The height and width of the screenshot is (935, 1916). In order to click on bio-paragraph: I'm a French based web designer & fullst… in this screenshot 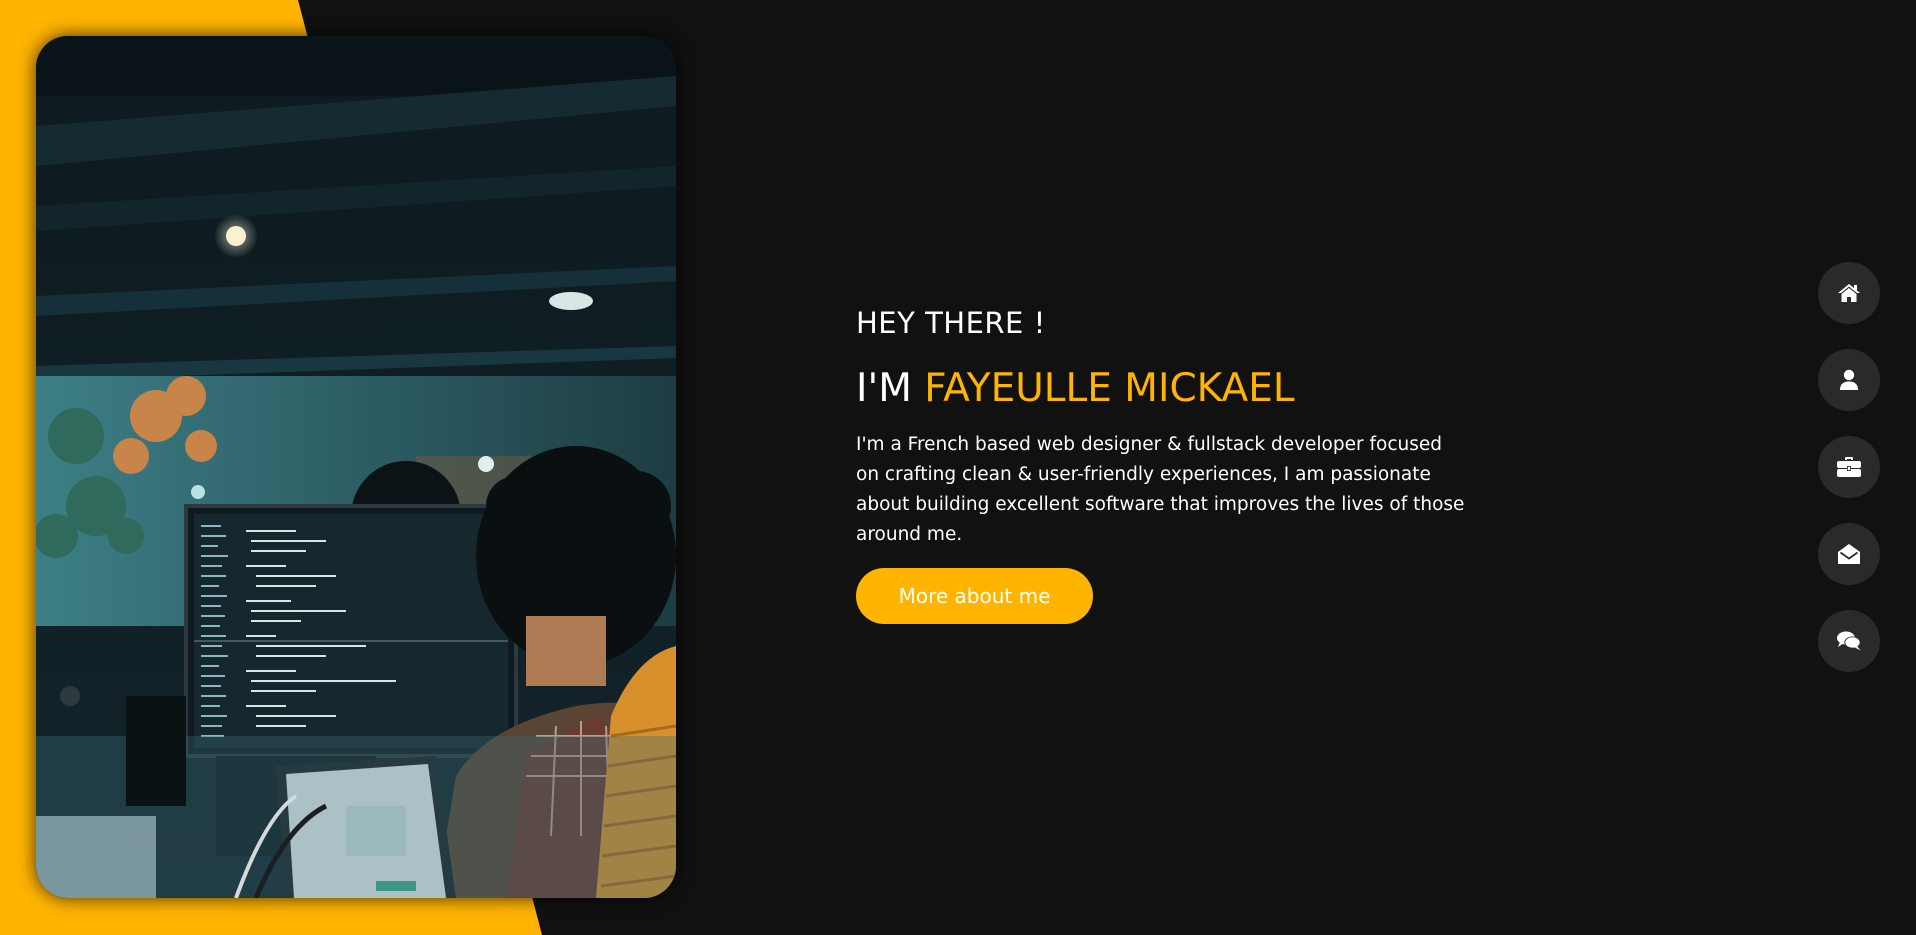, I will do `click(1160, 489)`.